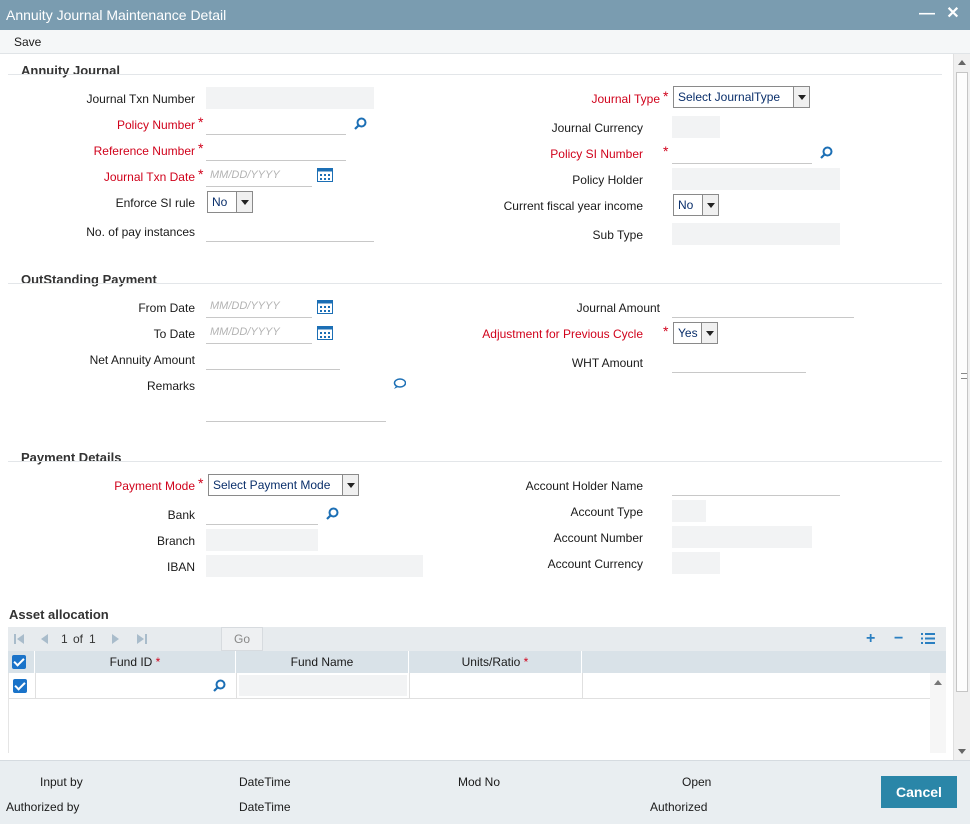  Describe the element at coordinates (756, 485) in the screenshot. I see `account-holder-name-input` at that location.